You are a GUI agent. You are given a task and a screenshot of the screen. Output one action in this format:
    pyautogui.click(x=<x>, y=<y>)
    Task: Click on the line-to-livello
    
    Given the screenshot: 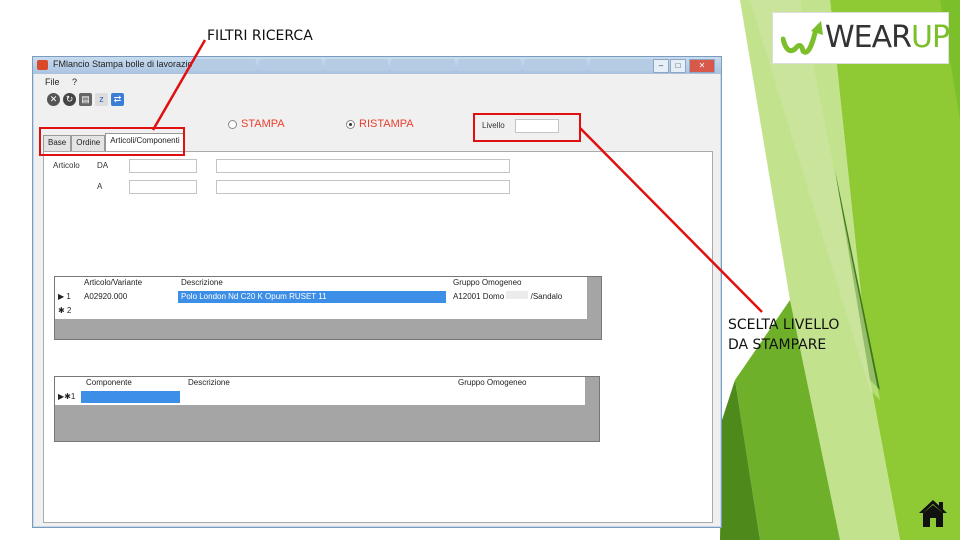 What is the action you would take?
    pyautogui.click(x=671, y=220)
    